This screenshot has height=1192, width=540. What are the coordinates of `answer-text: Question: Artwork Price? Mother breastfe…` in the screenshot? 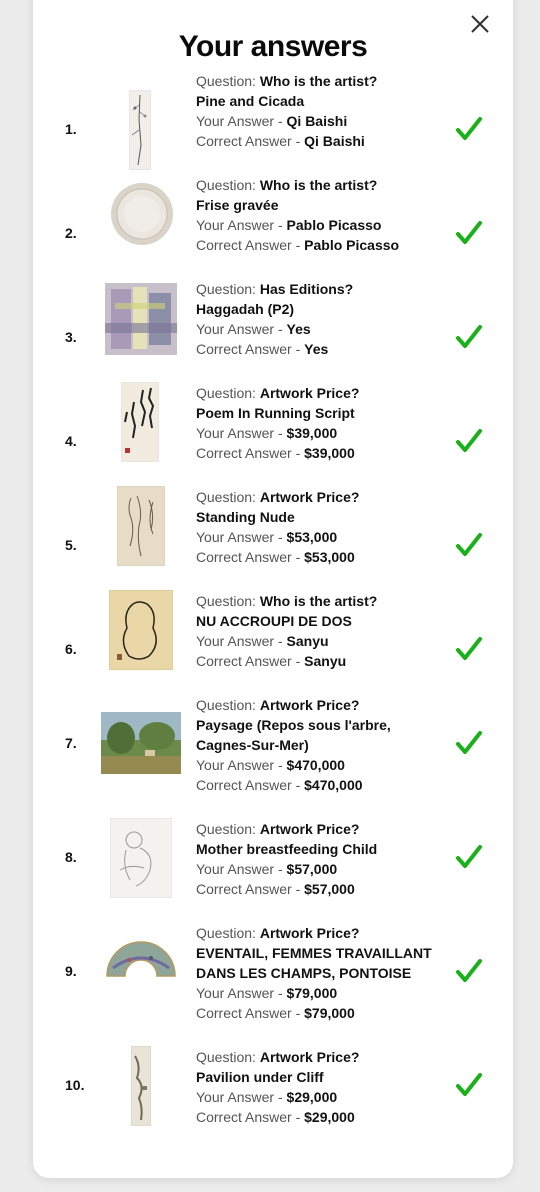 It's located at (287, 859).